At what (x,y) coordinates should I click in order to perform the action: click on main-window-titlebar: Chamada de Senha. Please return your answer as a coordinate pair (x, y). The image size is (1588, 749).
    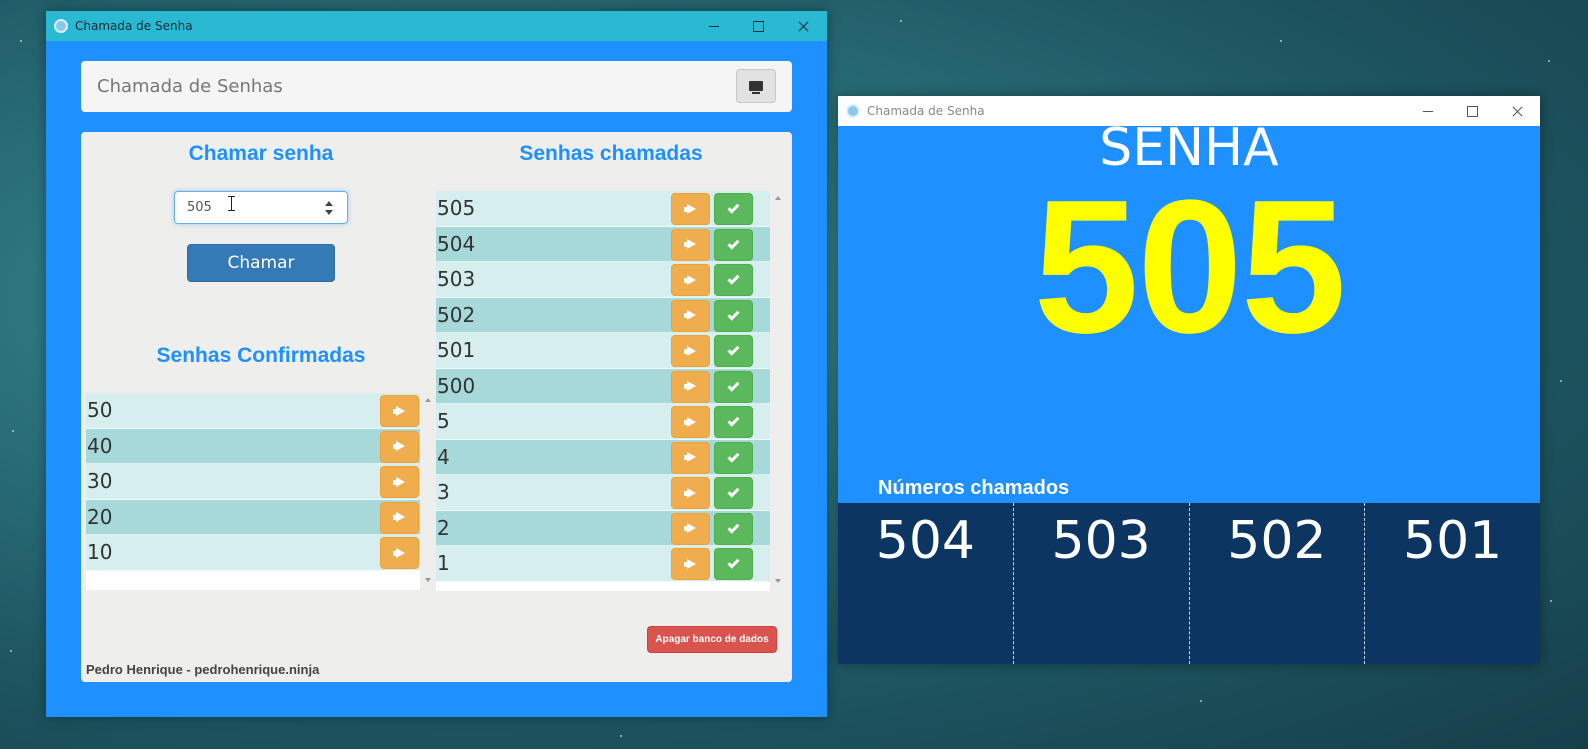
    Looking at the image, I should click on (436, 26).